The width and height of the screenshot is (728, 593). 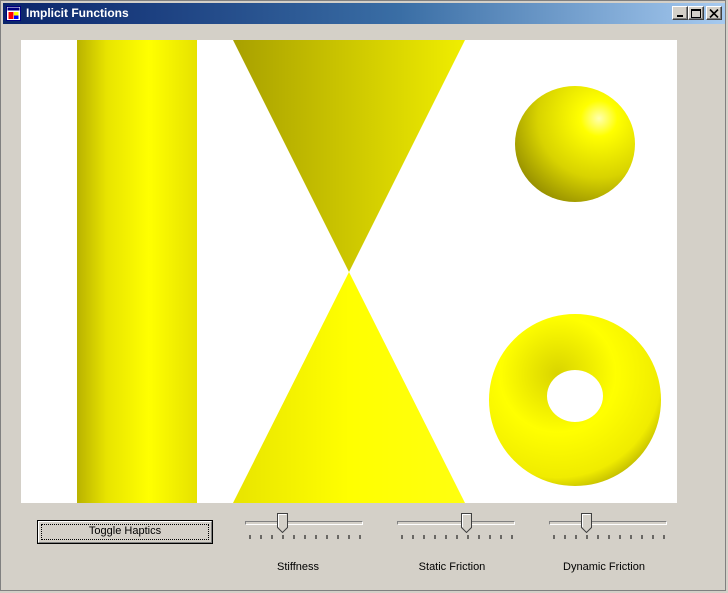 I want to click on stiffness-label: Stiffness, so click(x=298, y=567).